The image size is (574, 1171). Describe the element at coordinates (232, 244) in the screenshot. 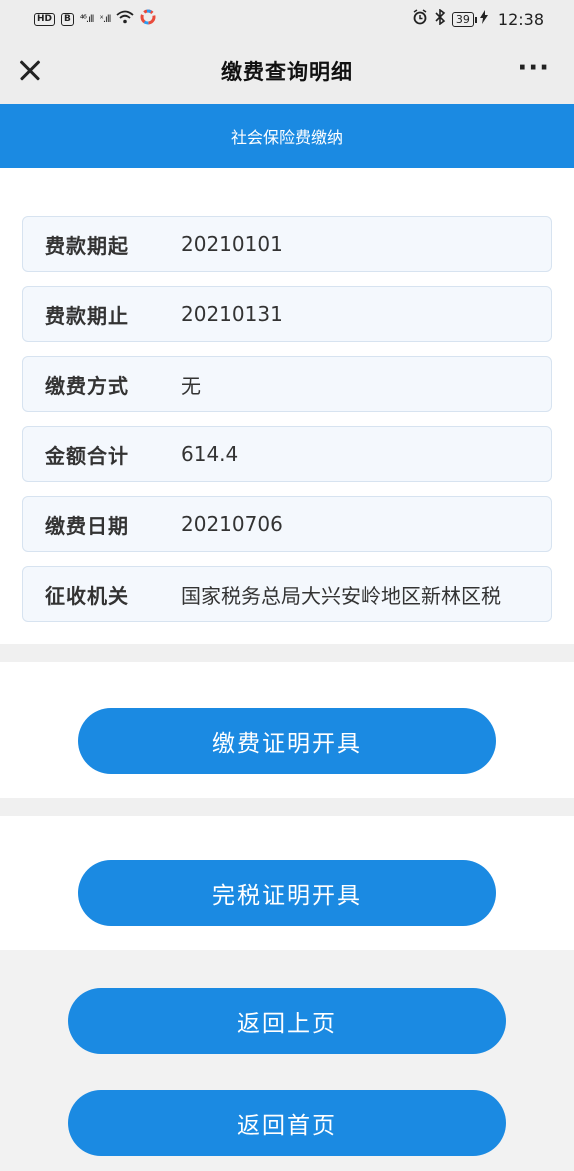

I see `row-value: 20210101` at that location.